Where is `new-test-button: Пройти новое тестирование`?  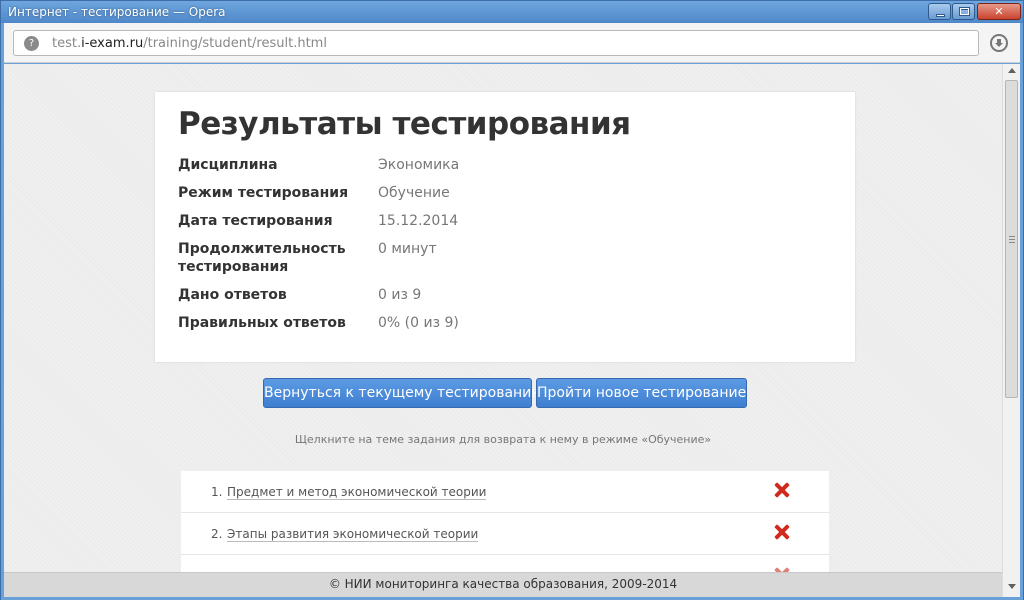 new-test-button: Пройти новое тестирование is located at coordinates (641, 393).